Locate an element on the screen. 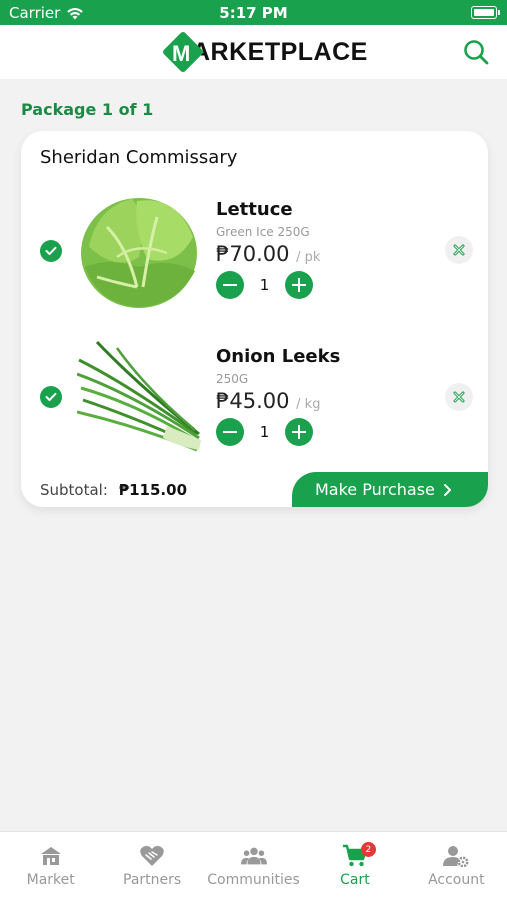 This screenshot has height=900, width=507. cart-item: Onion Leeks 250G ₱45.00 / kg 1 is located at coordinates (254, 398).